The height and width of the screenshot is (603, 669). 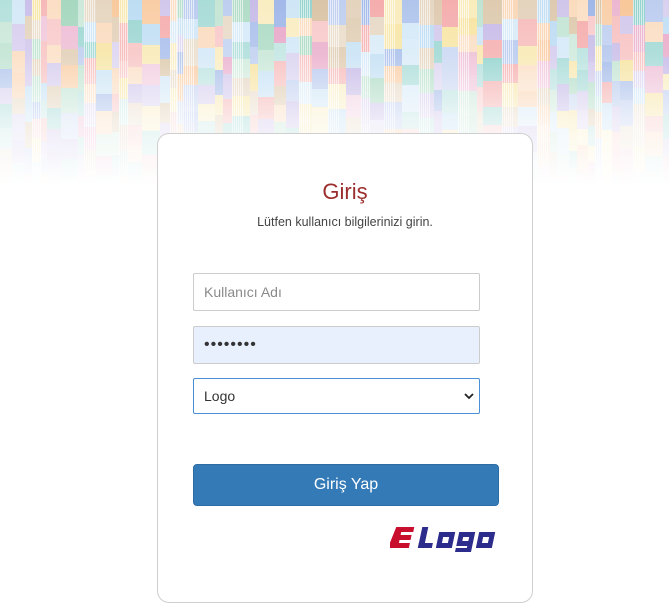 I want to click on password-input, so click(x=336, y=345).